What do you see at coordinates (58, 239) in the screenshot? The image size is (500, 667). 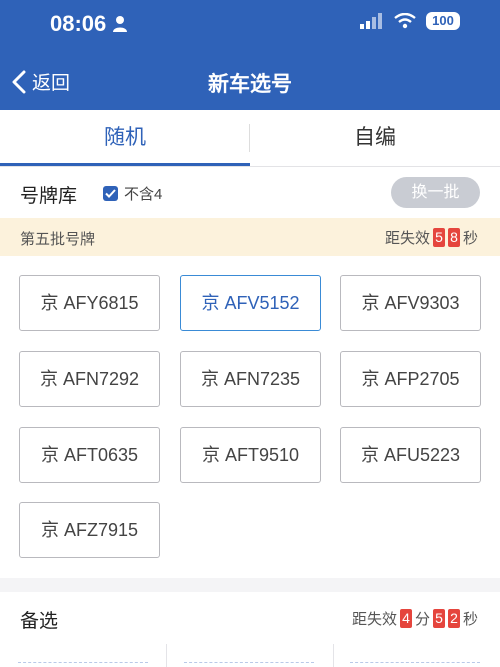 I see `batch-label: 第五批号牌` at bounding box center [58, 239].